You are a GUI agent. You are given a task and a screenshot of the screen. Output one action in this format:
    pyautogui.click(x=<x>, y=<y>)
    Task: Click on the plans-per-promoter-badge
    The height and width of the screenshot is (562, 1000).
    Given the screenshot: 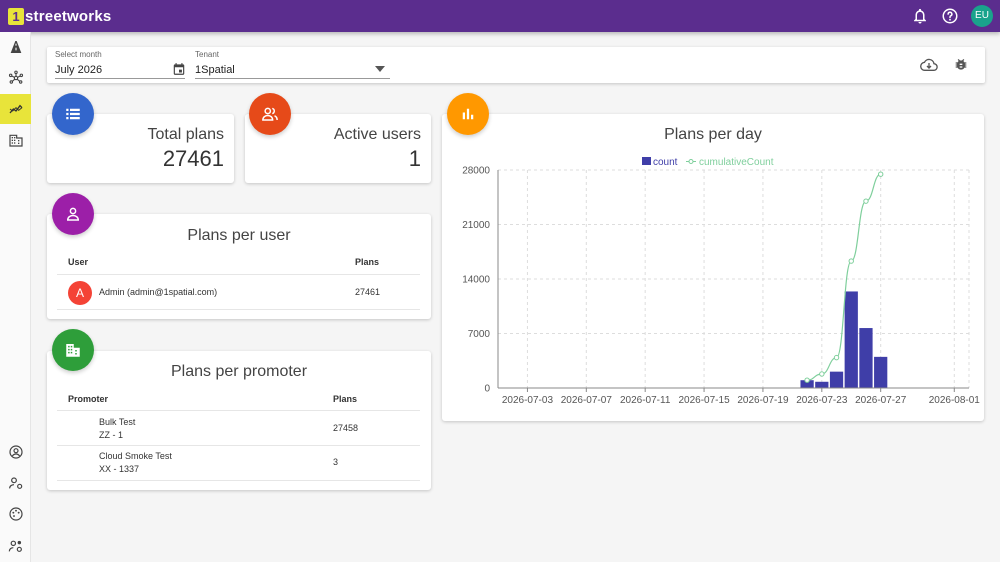 What is the action you would take?
    pyautogui.click(x=73, y=350)
    